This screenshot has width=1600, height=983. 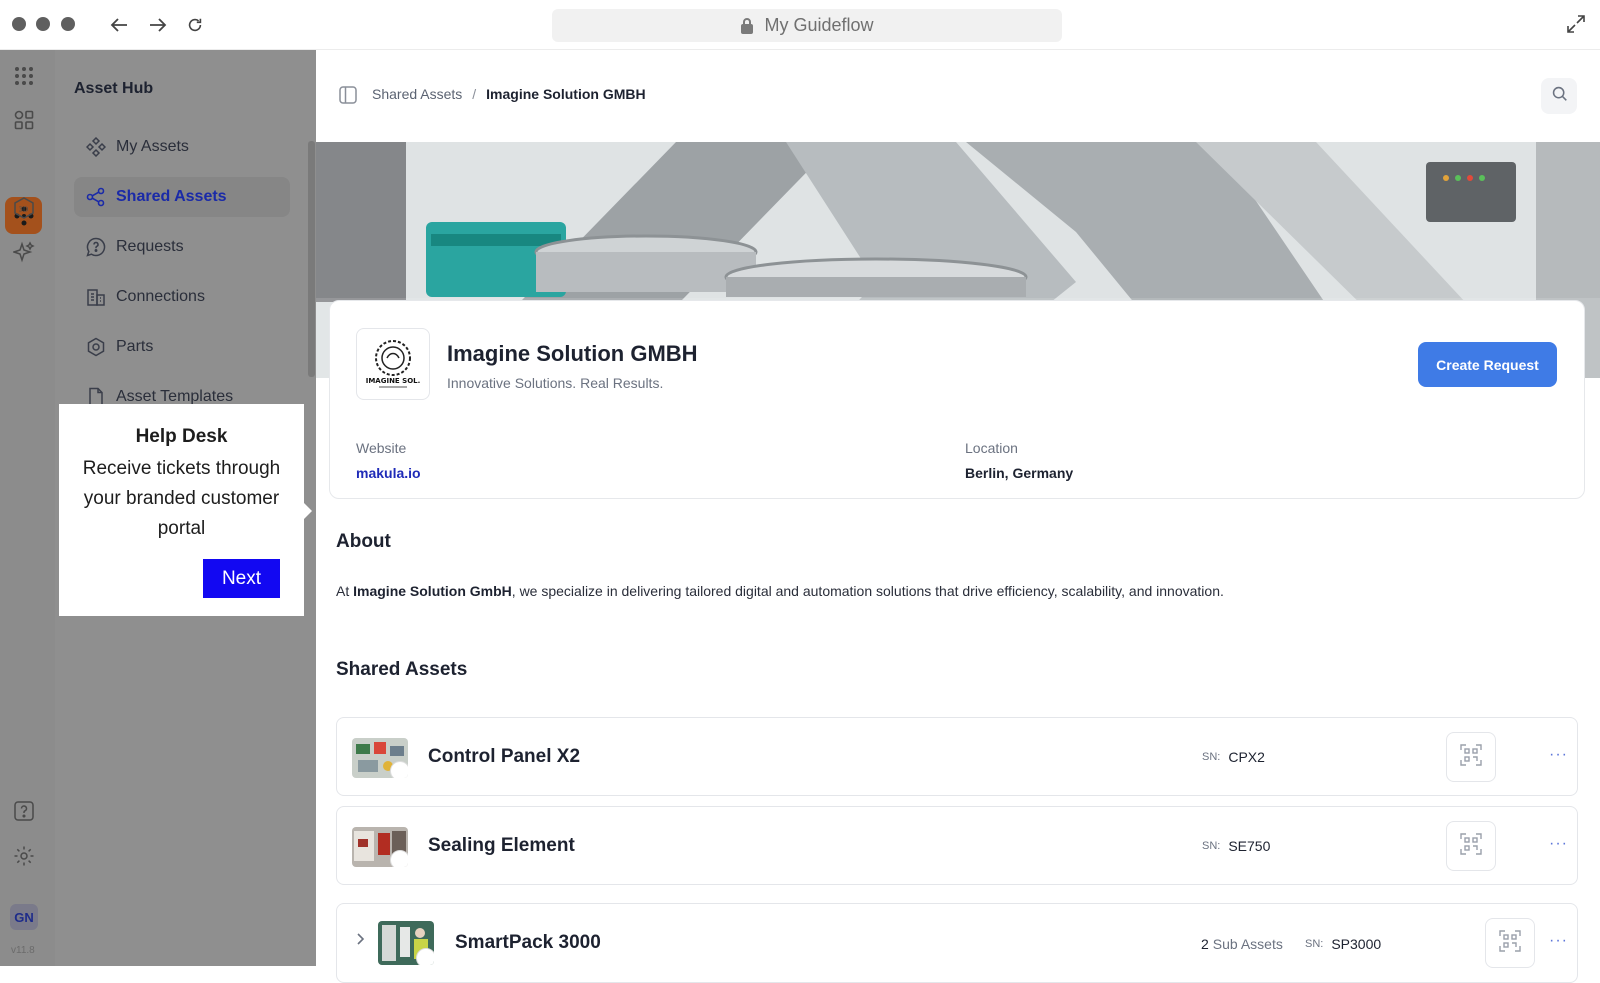 I want to click on sidebar-item-requests: Requests, so click(x=182, y=247).